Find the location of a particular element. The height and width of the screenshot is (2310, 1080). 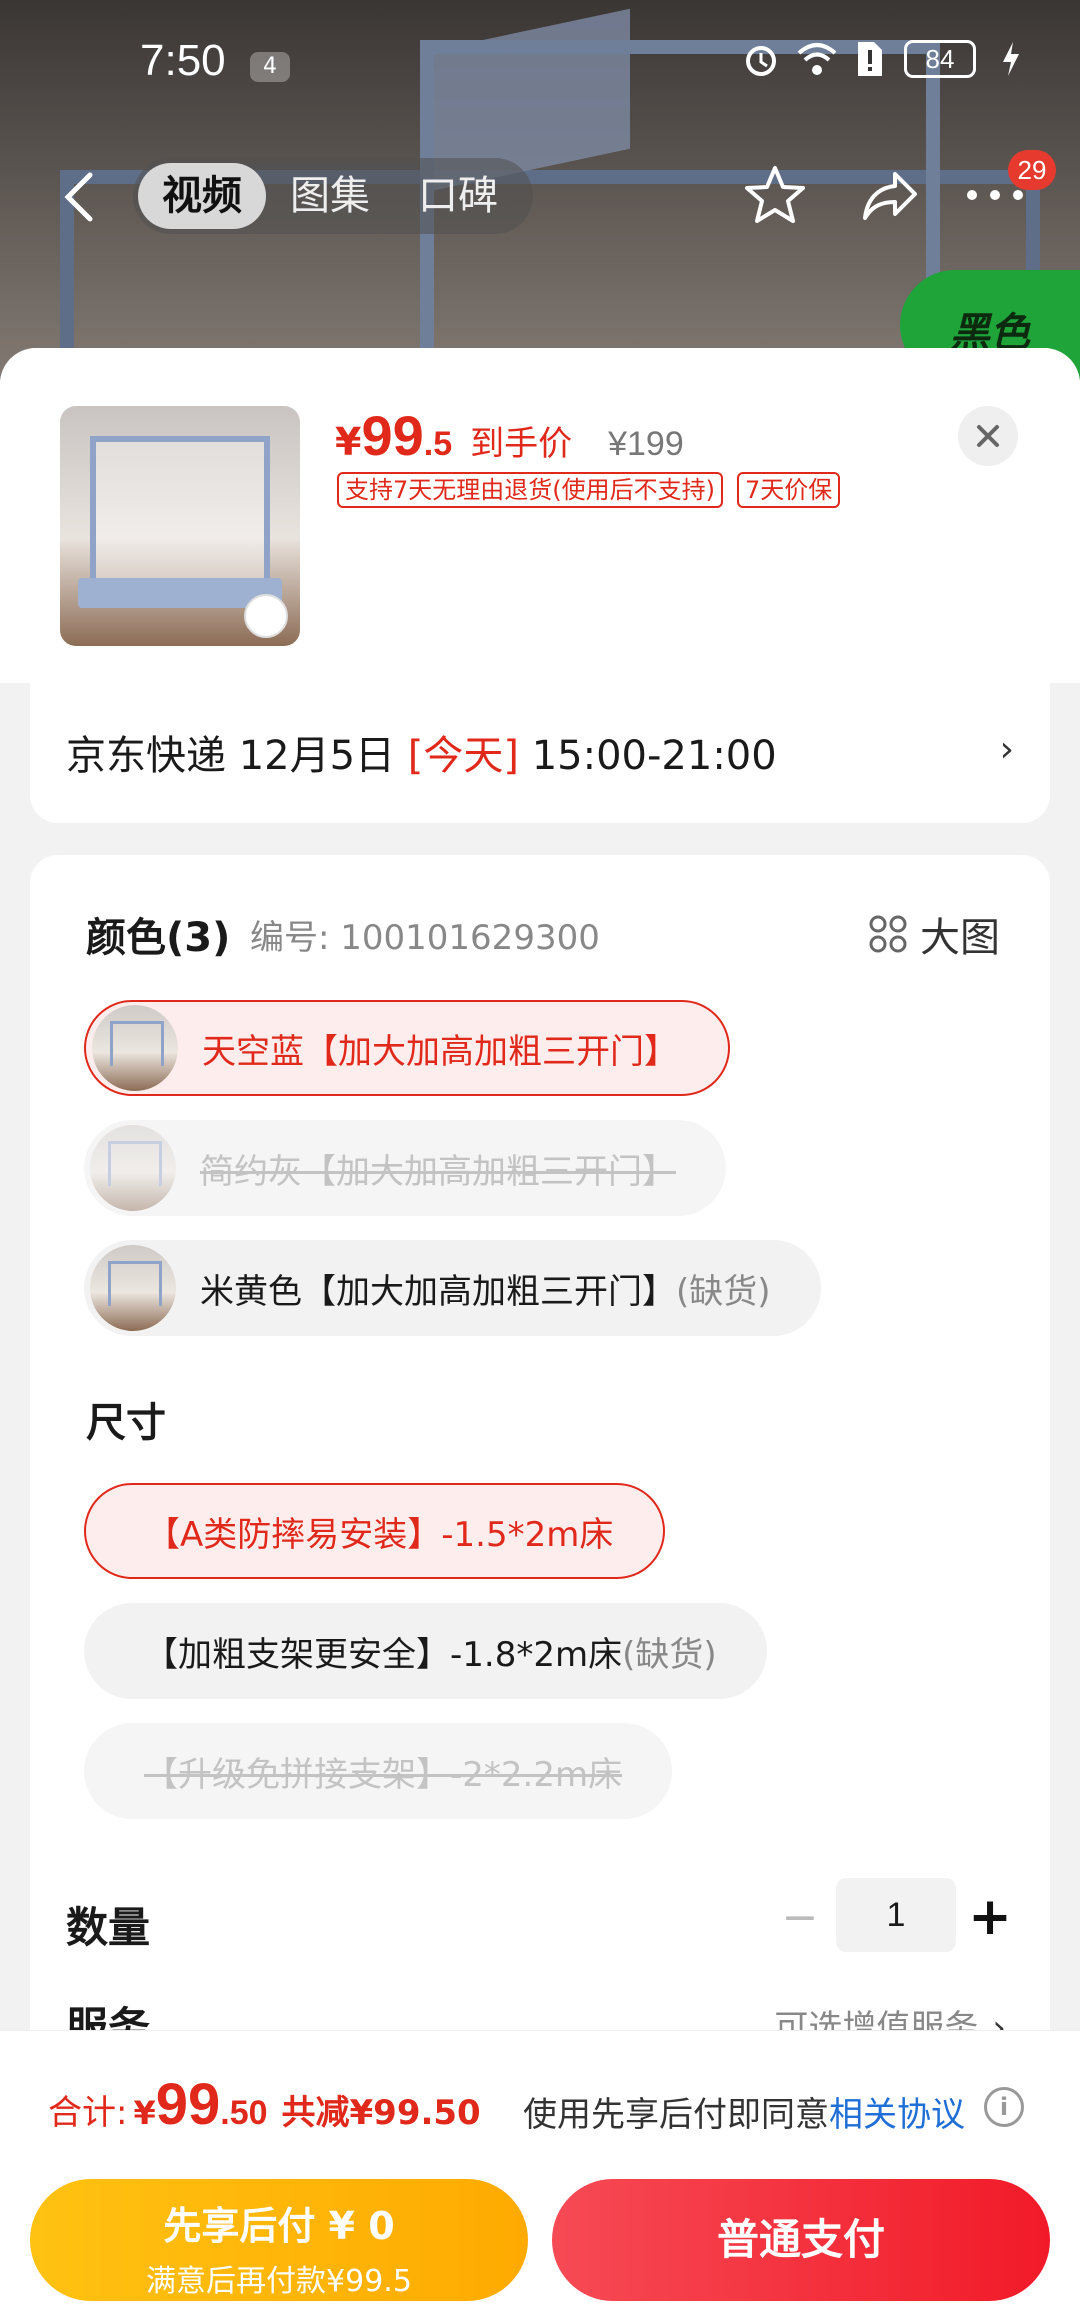

pay-later-button: 先享后付 ¥ 0 满意后再付款¥99.5 is located at coordinates (279, 2240).